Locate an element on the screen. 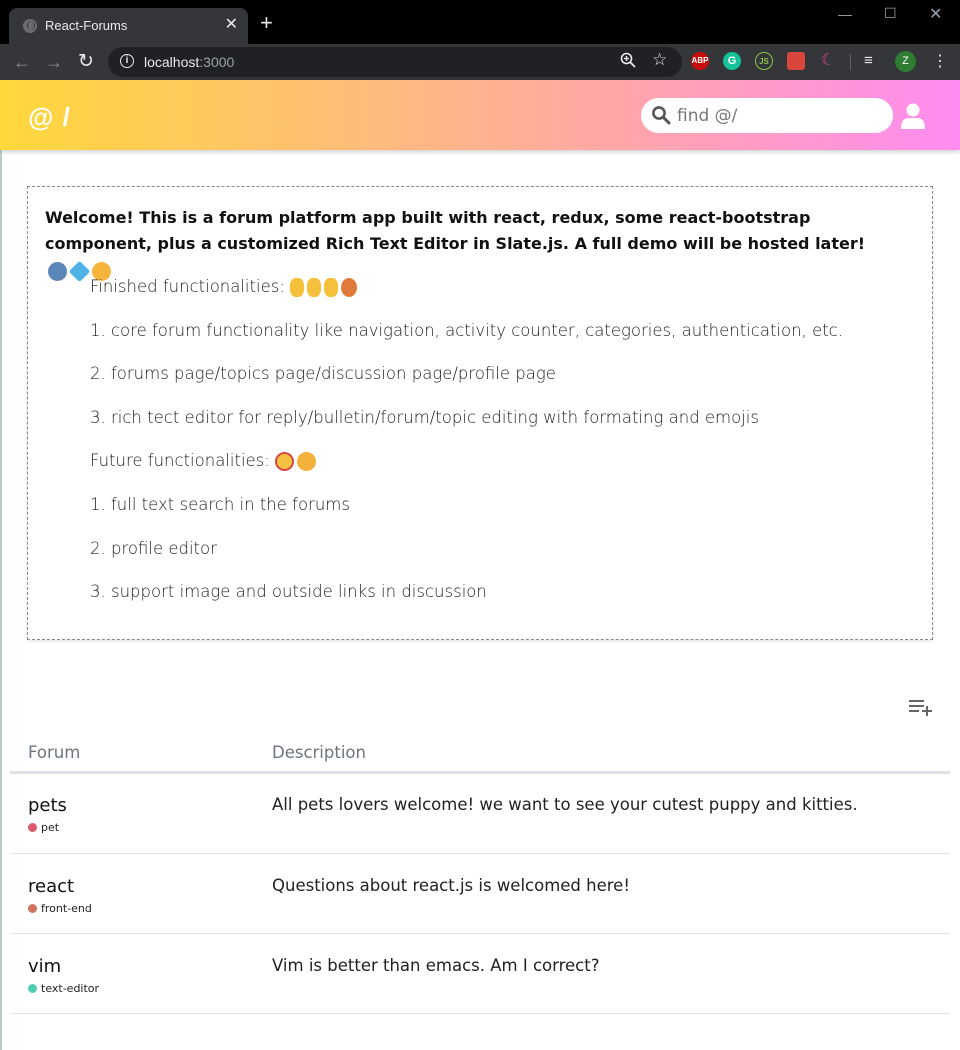 The image size is (960, 1050). forum-tag: pet is located at coordinates (43, 827).